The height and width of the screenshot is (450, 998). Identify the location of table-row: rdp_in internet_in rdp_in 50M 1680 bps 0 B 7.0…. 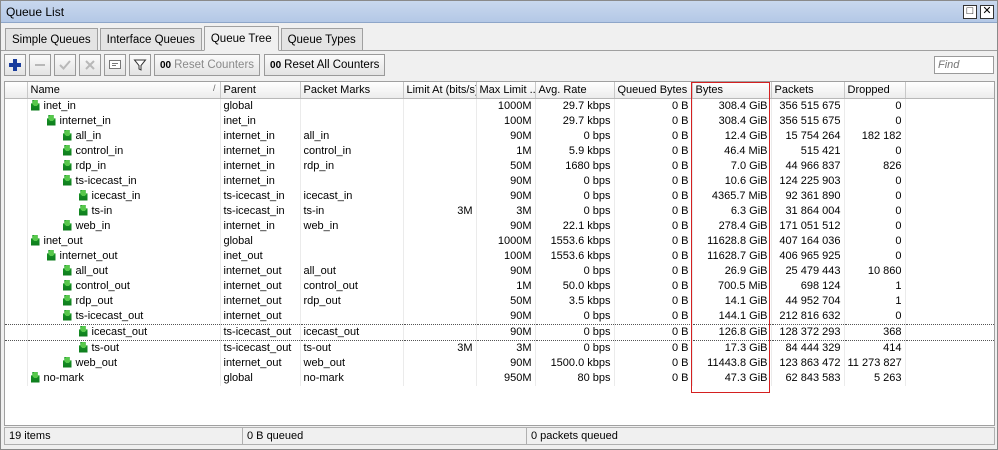
(499, 166).